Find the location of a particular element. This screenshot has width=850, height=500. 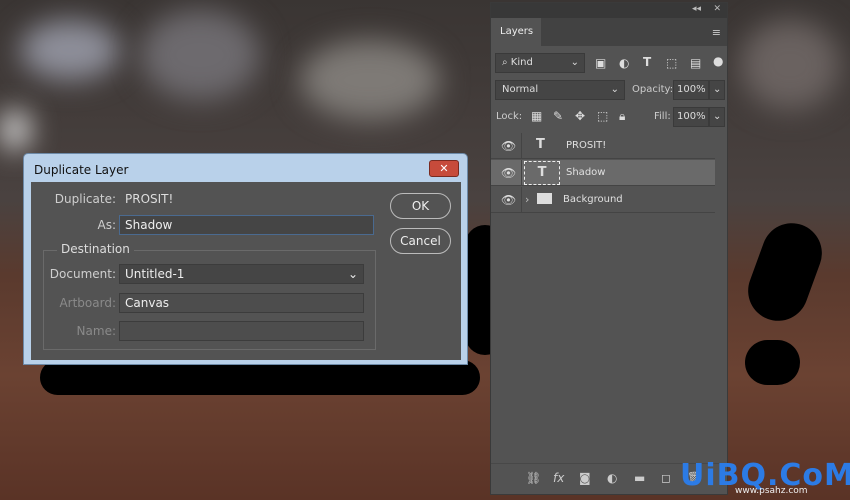

opacity-dropdown: ⌄ is located at coordinates (717, 90).